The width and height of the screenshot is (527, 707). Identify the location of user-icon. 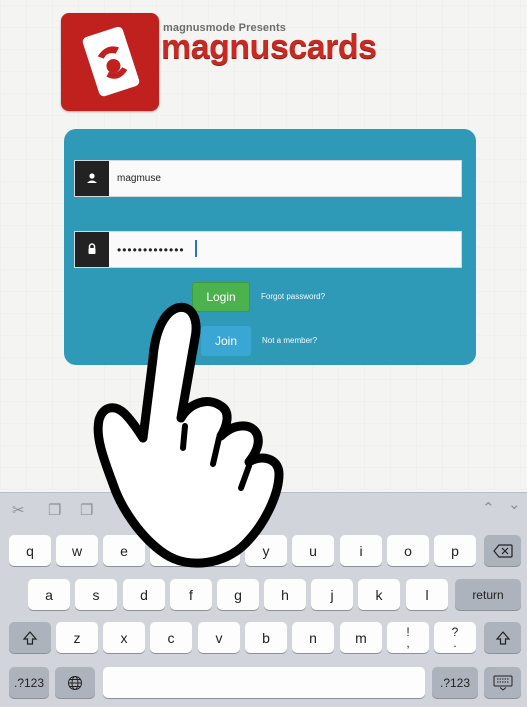
(92, 178).